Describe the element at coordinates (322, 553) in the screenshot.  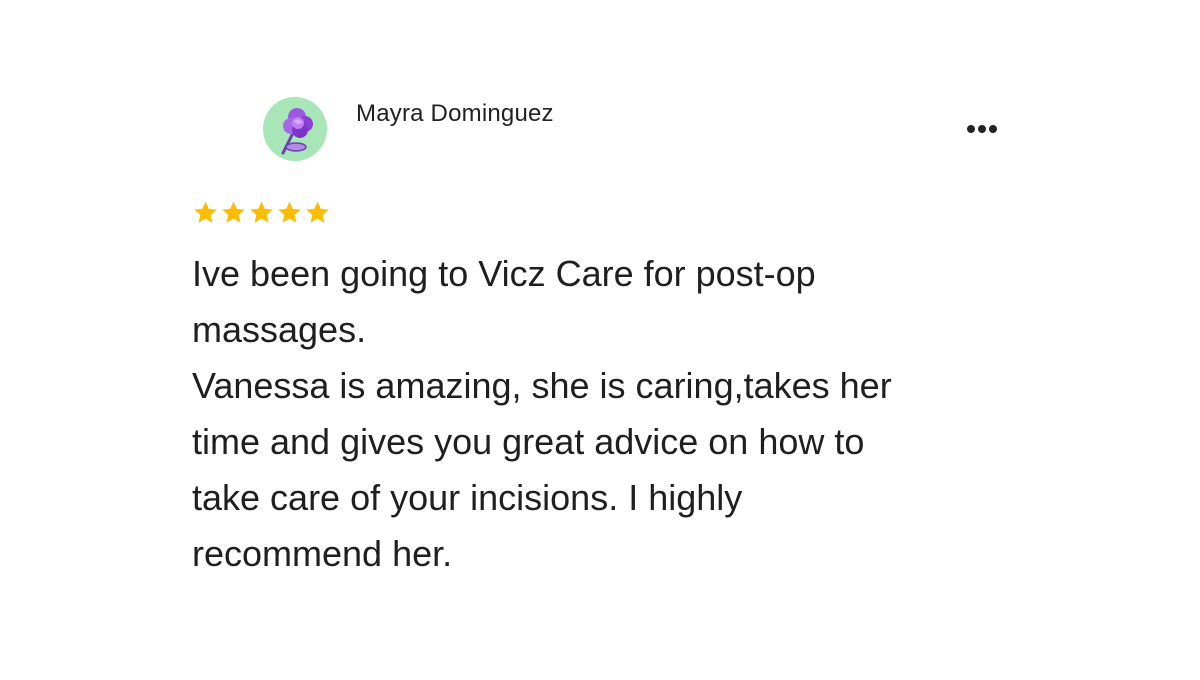
I see `review-line: recommend her.` at that location.